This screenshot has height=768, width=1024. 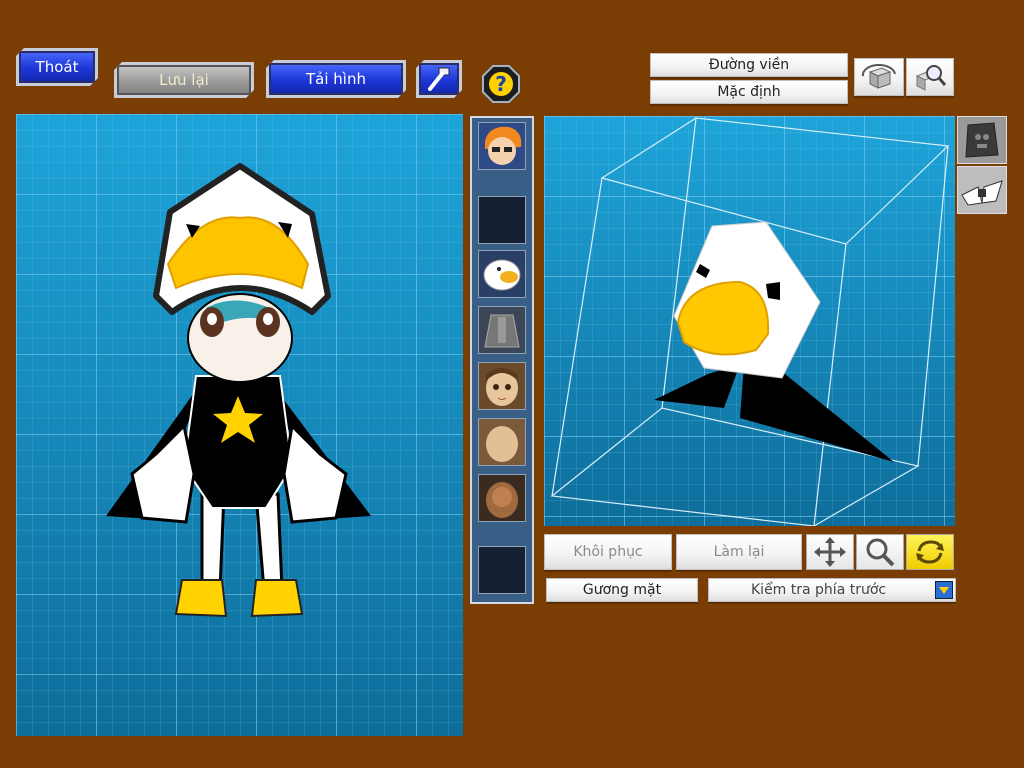 I want to click on view-select-value: Kiểm tra phía trước, so click(x=819, y=590).